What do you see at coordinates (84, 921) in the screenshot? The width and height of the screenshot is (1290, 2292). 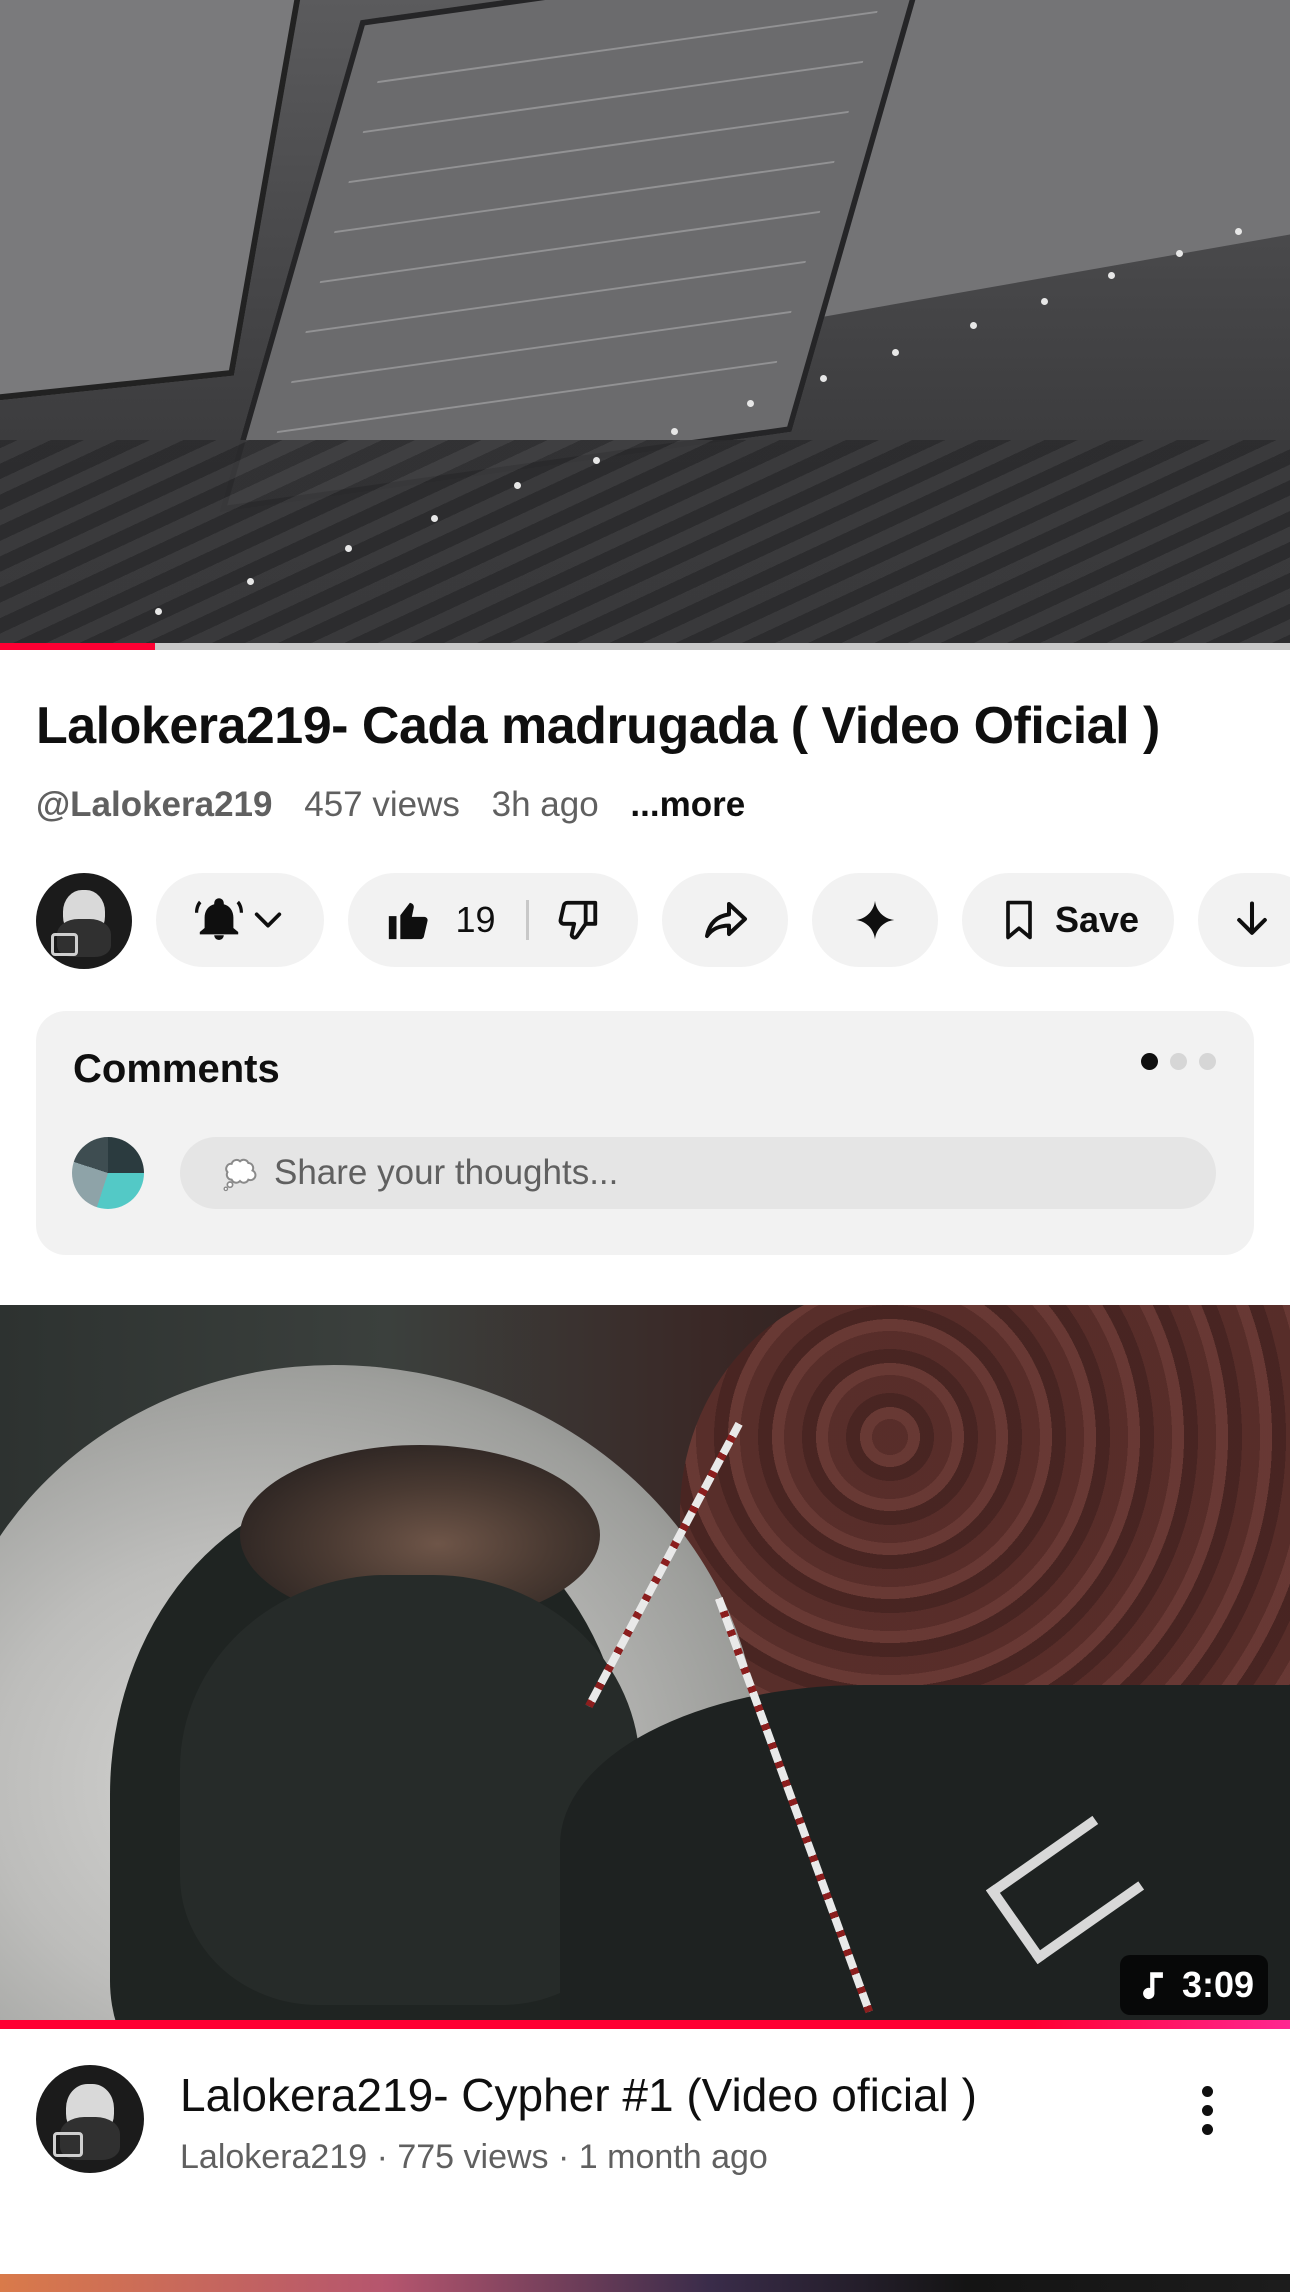 I see `channel-avatar` at bounding box center [84, 921].